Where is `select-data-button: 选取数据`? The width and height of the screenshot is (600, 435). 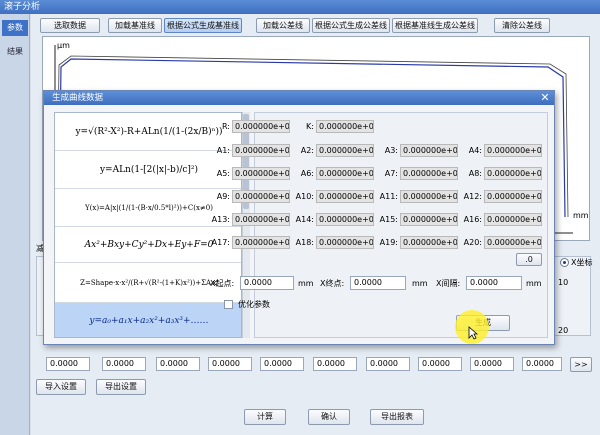
select-data-button: 选取数据 is located at coordinates (70, 25).